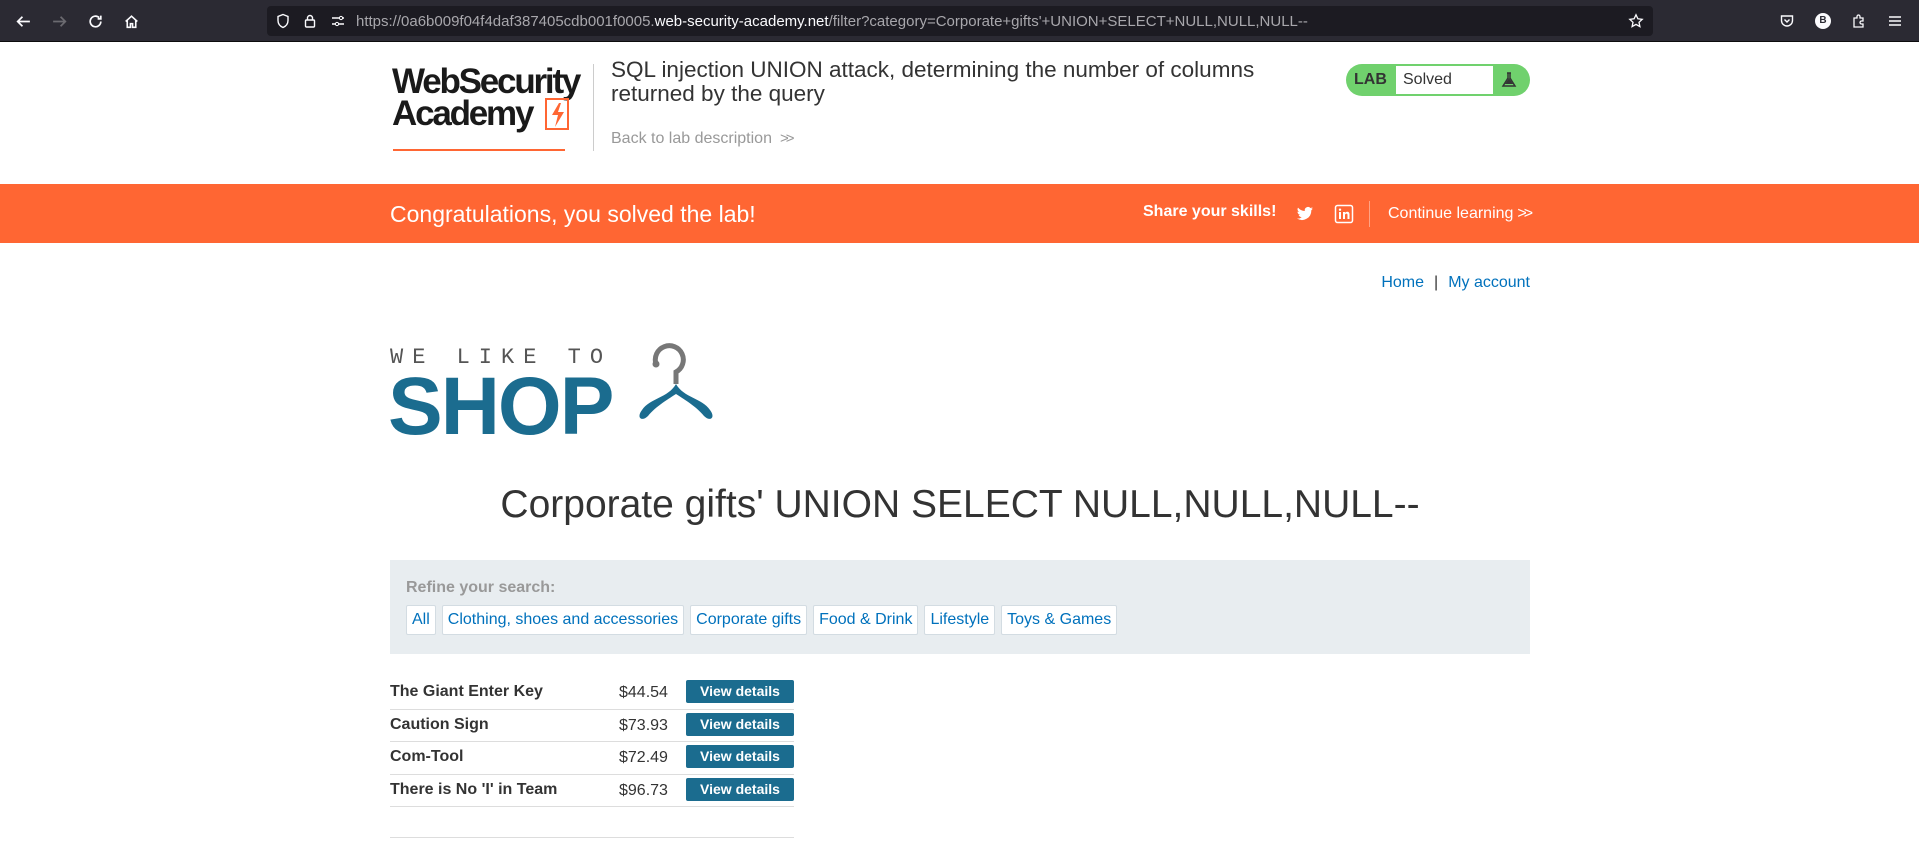 This screenshot has width=1919, height=850. Describe the element at coordinates (474, 789) in the screenshot. I see `product-name: There is No 'I' in Team` at that location.